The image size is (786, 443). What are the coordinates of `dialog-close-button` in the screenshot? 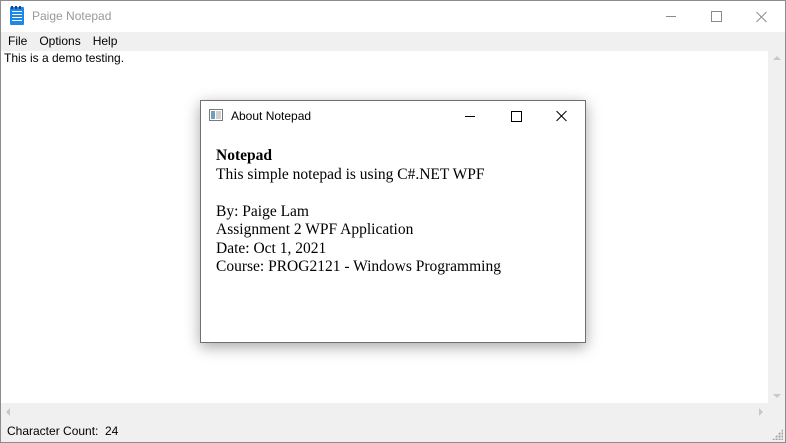 It's located at (562, 116).